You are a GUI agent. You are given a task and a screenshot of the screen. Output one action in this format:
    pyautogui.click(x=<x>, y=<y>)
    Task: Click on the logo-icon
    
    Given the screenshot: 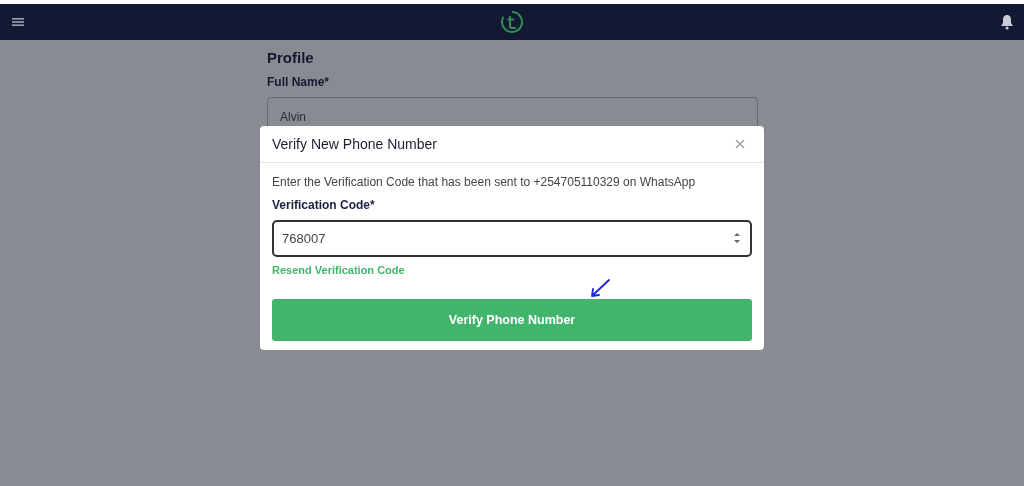 What is the action you would take?
    pyautogui.click(x=512, y=22)
    